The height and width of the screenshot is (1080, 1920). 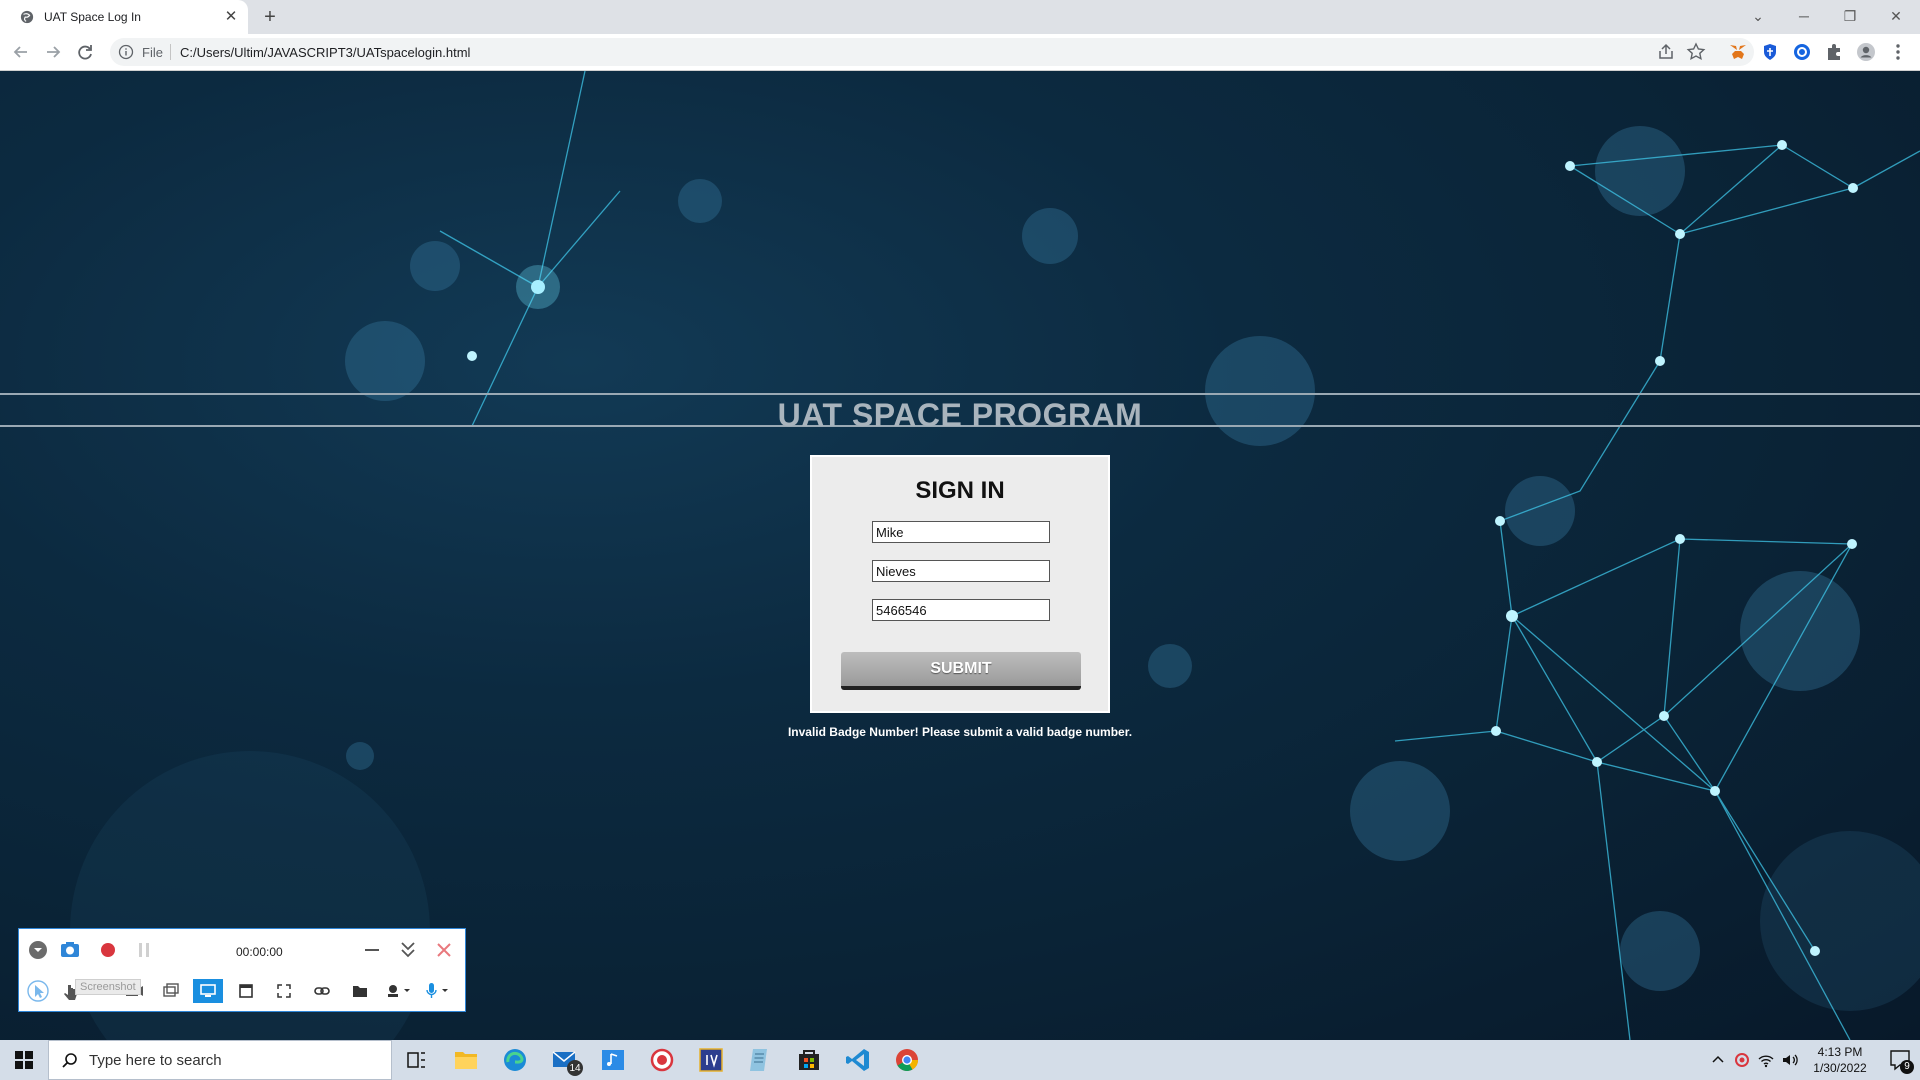 What do you see at coordinates (1840, 1052) in the screenshot?
I see `clock-time: 4:13 PM` at bounding box center [1840, 1052].